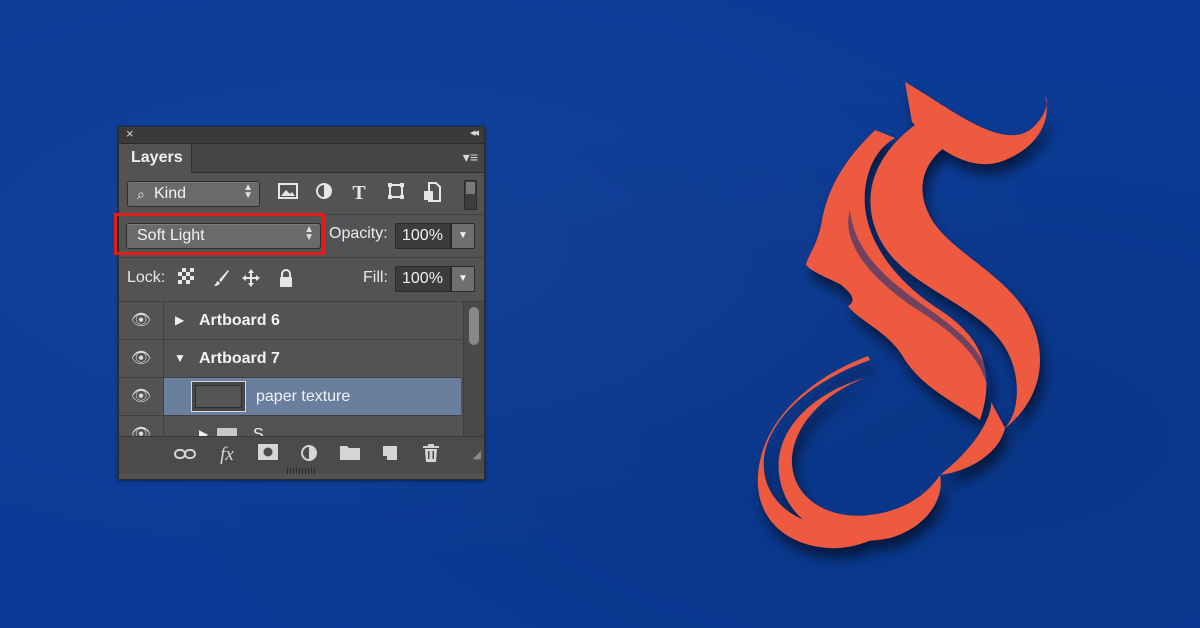 The height and width of the screenshot is (628, 1200). I want to click on panel-grip, so click(302, 471).